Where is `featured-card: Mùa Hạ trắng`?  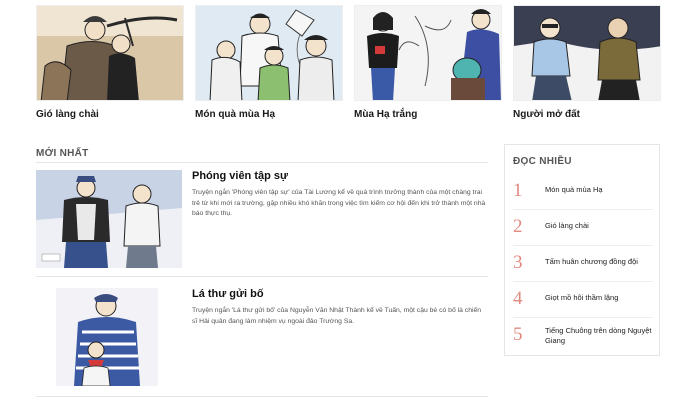 featured-card: Mùa Hạ trắng is located at coordinates (428, 62).